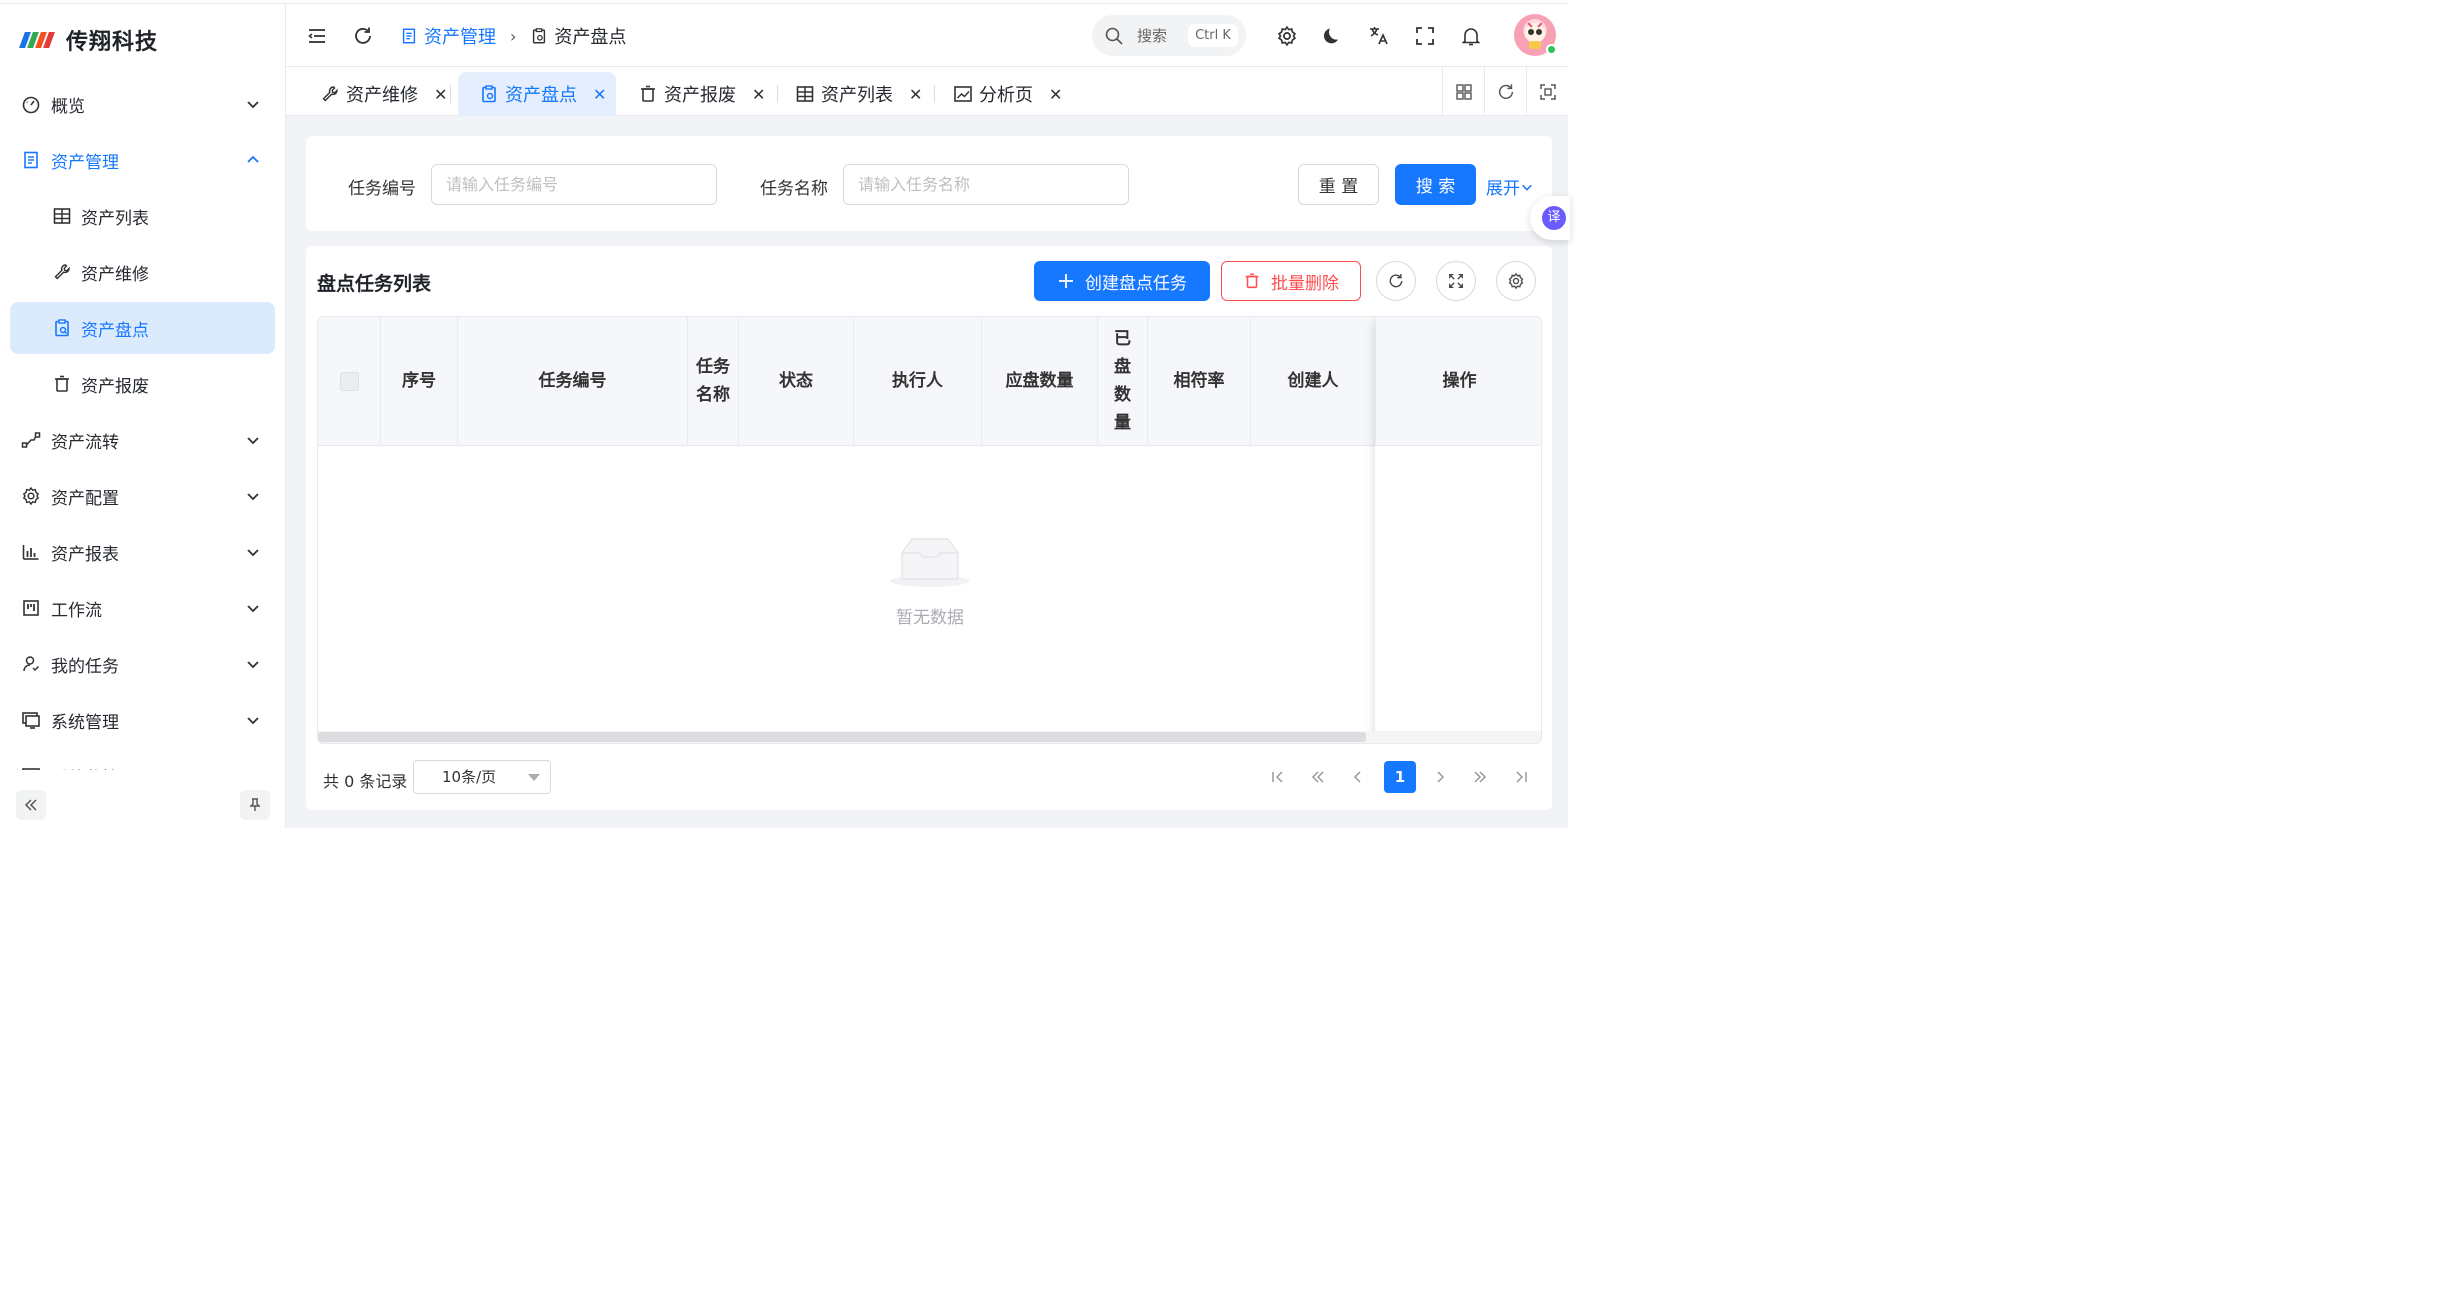 This screenshot has height=1296, width=2454. I want to click on tab-asset-repair: 资产维修 ✕, so click(383, 94).